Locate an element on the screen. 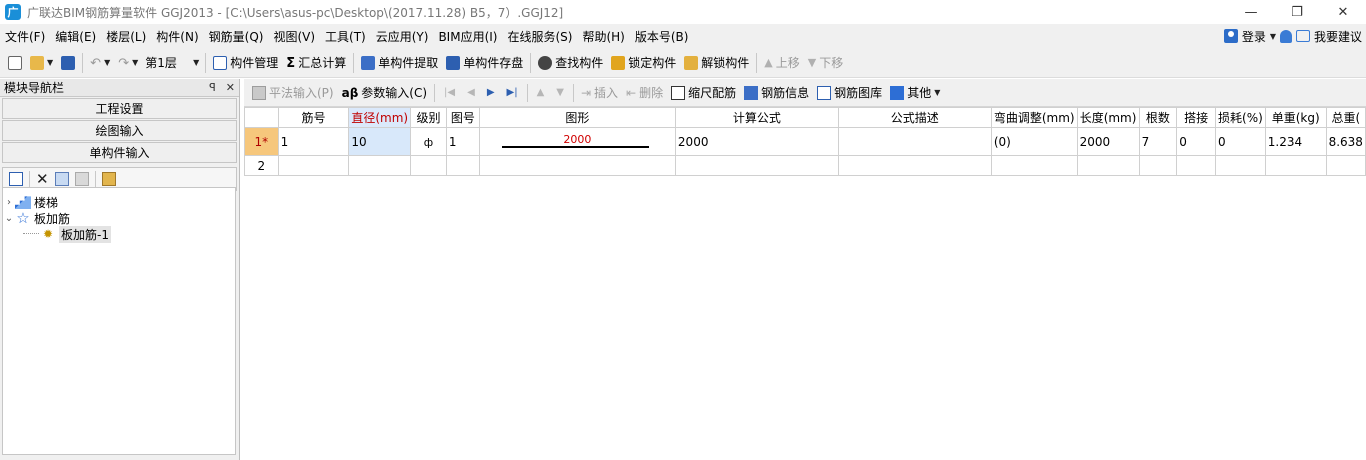 Image resolution: width=1366 pixels, height=460 pixels. lock-component-button: 锁定构件 is located at coordinates (643, 63).